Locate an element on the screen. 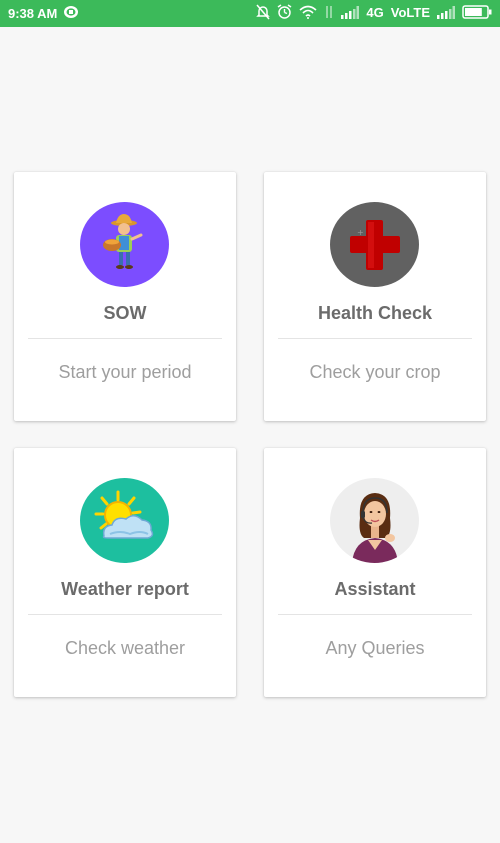 Image resolution: width=500 pixels, height=843 pixels. health-check-title: Health Check is located at coordinates (375, 313).